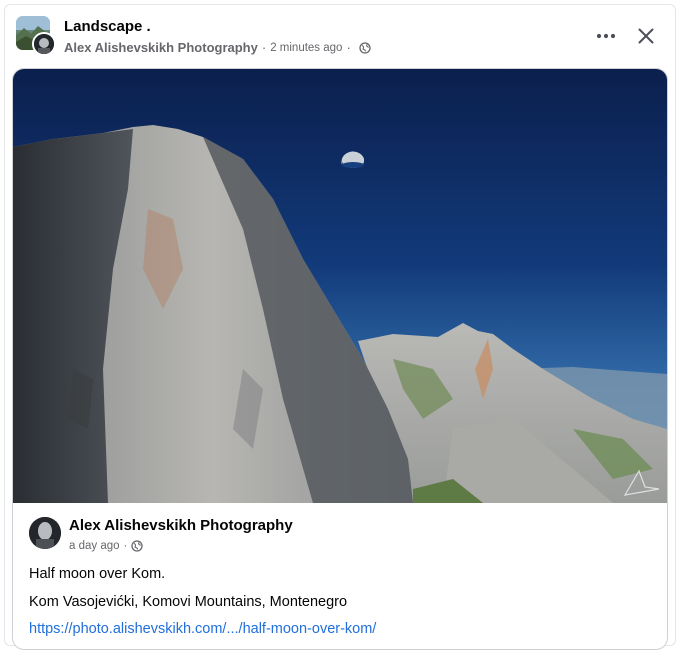 This screenshot has height=650, width=680. What do you see at coordinates (97, 574) in the screenshot?
I see `post-text-line: Half moon over Kom.` at bounding box center [97, 574].